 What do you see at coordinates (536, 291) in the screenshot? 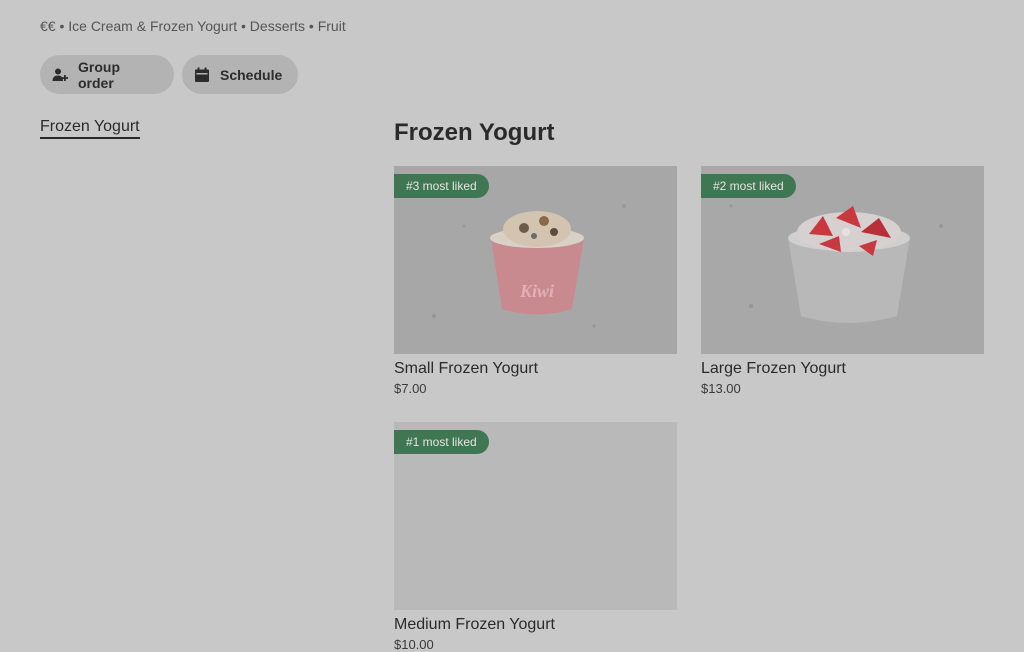
I see `svg-text: Kiwi` at bounding box center [536, 291].